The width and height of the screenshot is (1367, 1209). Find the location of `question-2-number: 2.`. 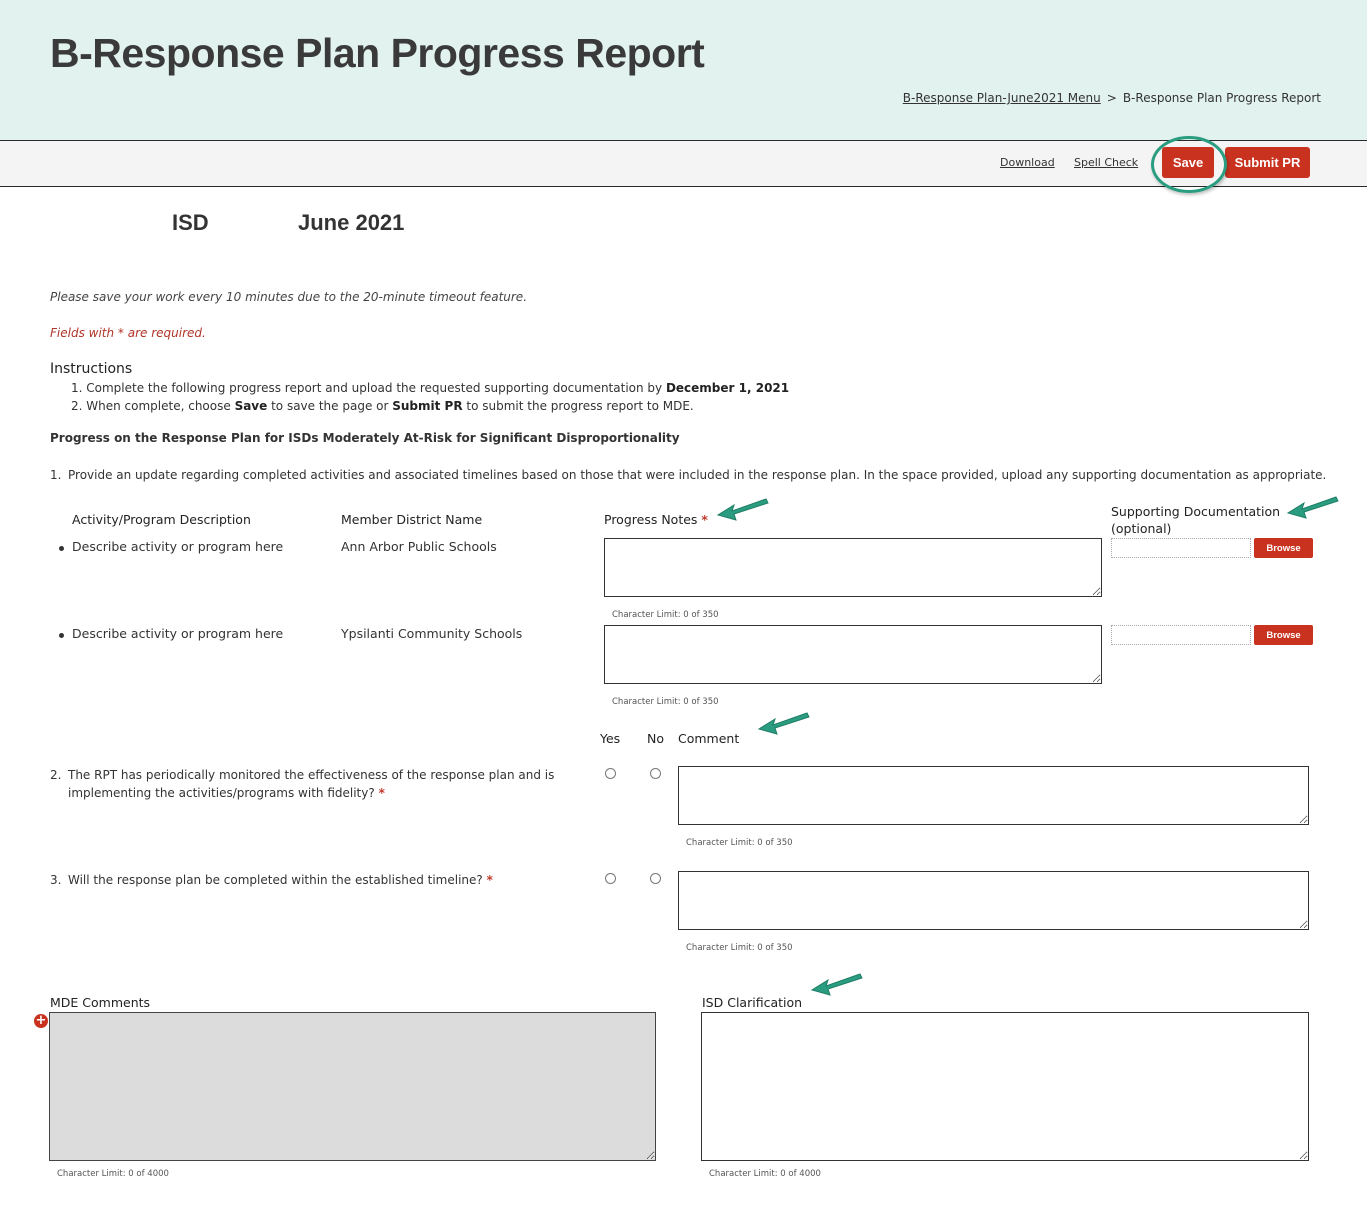

question-2-number: 2. is located at coordinates (56, 775).